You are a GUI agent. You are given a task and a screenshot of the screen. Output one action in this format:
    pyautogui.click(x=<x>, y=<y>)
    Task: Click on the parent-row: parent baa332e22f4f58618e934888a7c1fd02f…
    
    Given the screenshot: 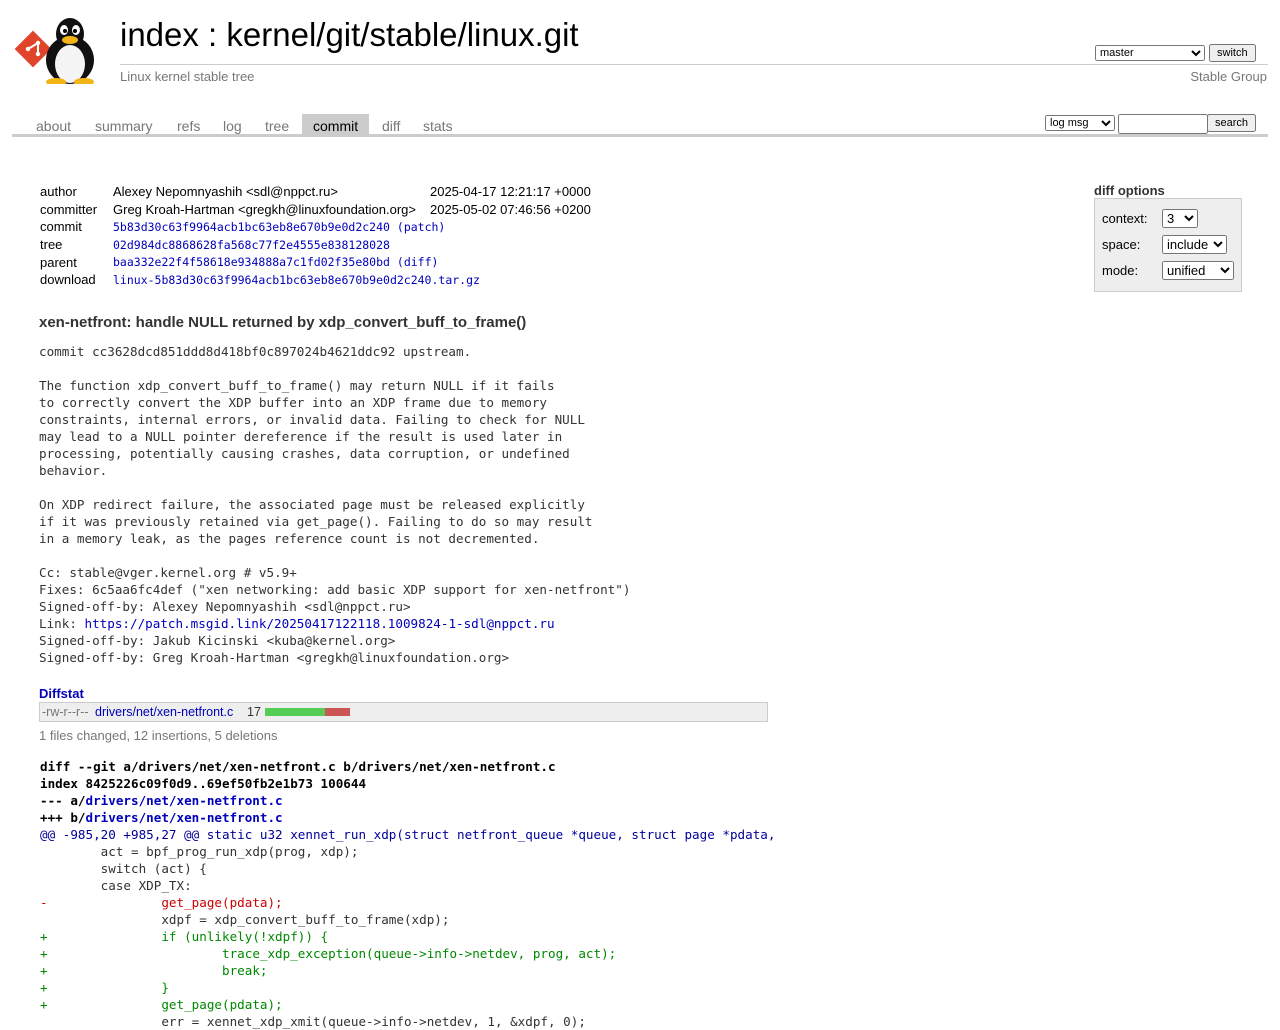 What is the action you would take?
    pyautogui.click(x=315, y=262)
    